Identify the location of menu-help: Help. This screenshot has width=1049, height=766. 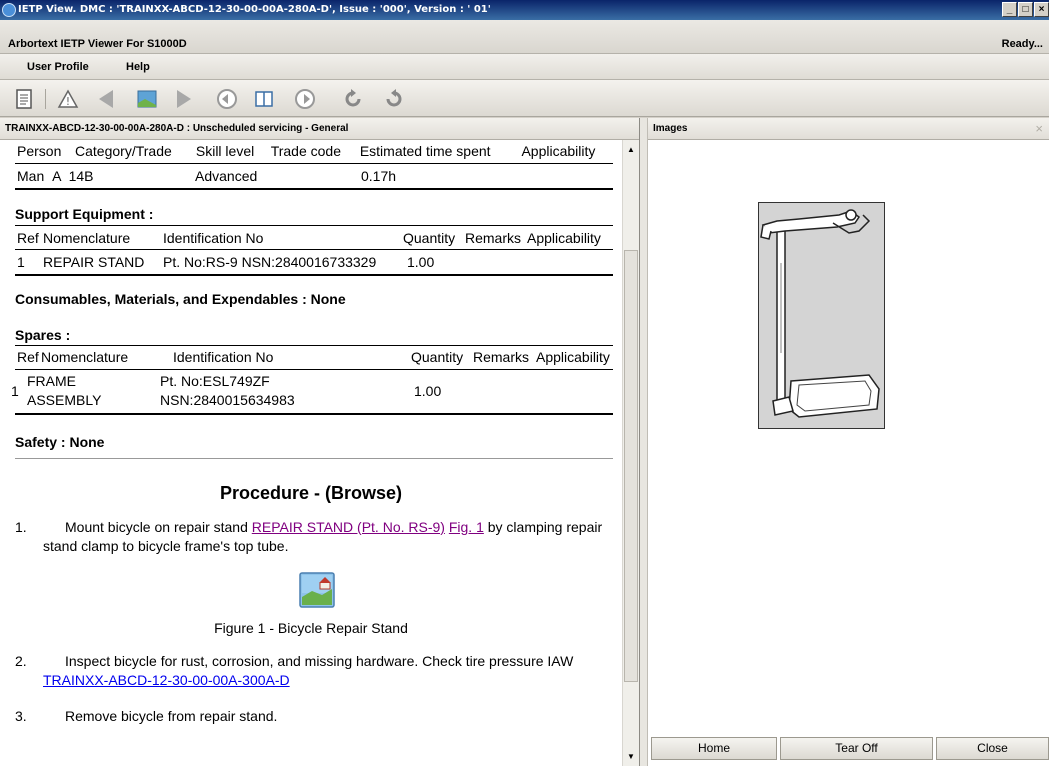
(138, 67).